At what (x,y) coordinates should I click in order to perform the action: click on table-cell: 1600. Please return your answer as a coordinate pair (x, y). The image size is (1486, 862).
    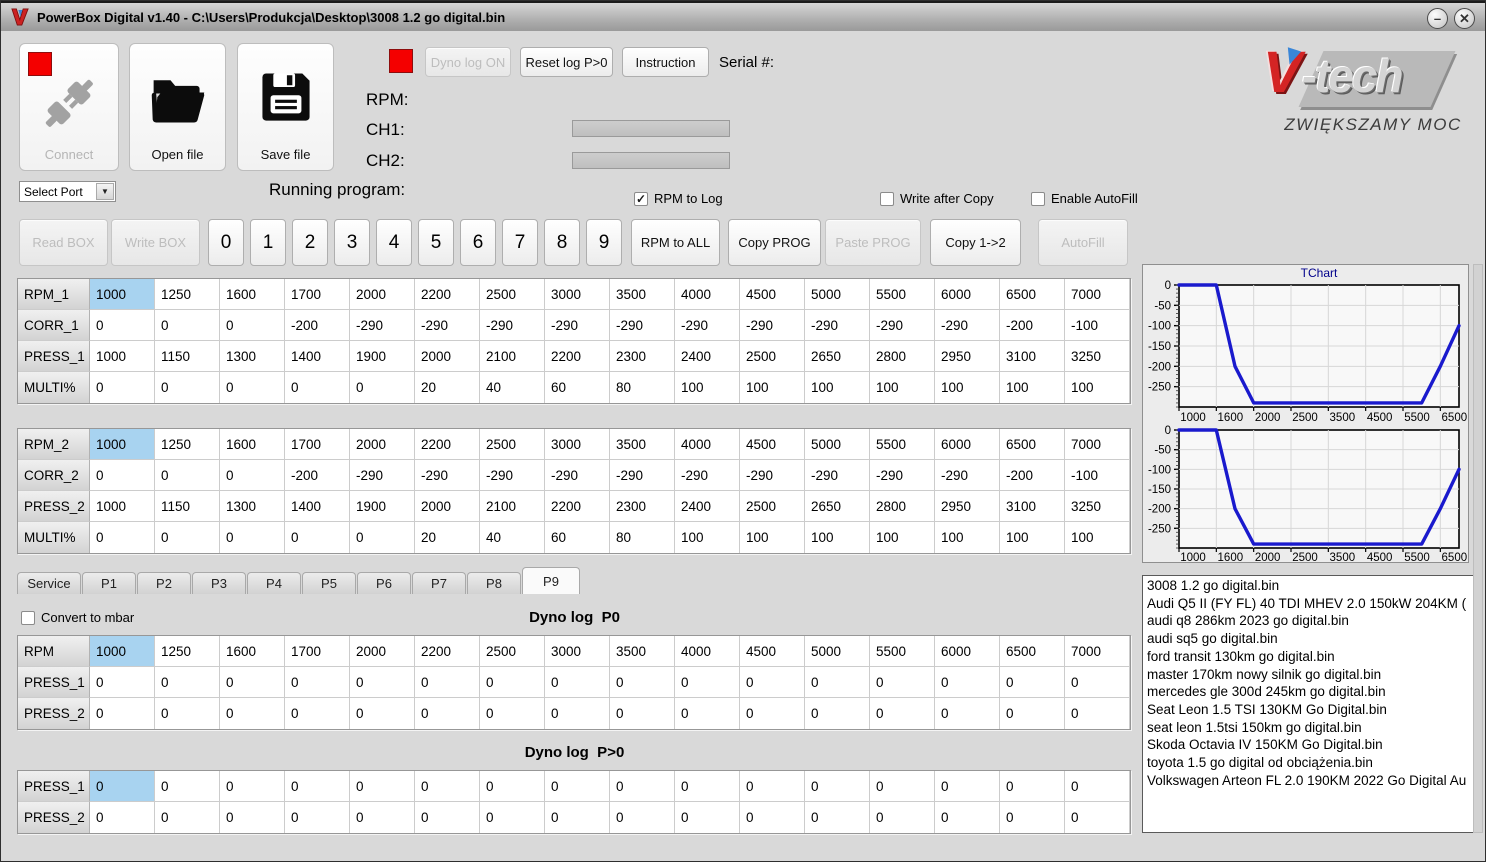
    Looking at the image, I should click on (252, 444).